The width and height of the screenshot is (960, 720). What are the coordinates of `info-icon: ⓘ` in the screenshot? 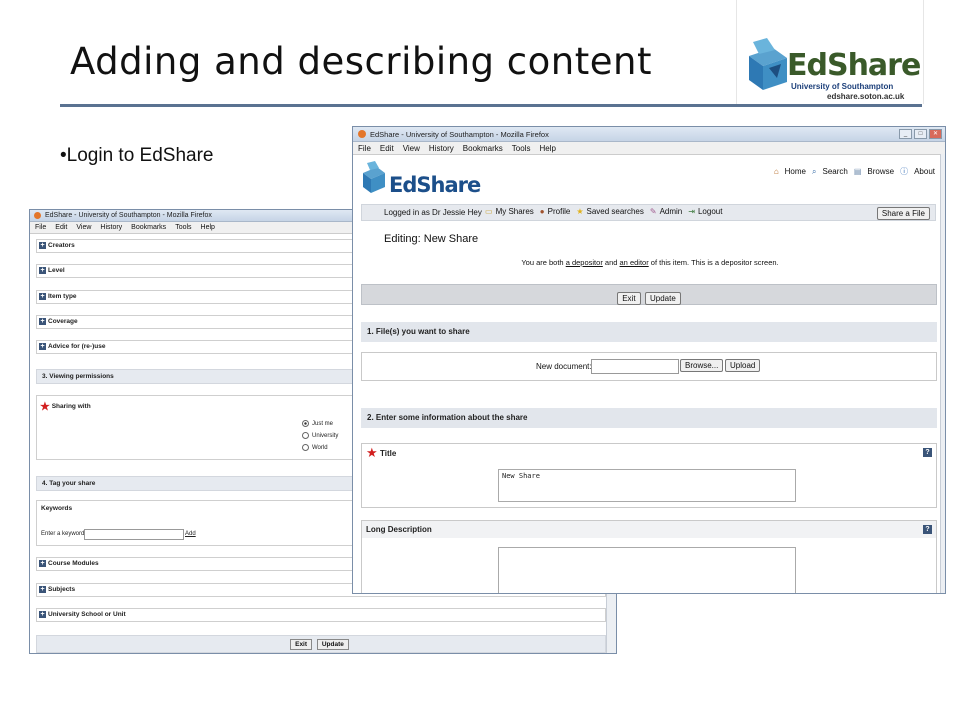 It's located at (904, 171).